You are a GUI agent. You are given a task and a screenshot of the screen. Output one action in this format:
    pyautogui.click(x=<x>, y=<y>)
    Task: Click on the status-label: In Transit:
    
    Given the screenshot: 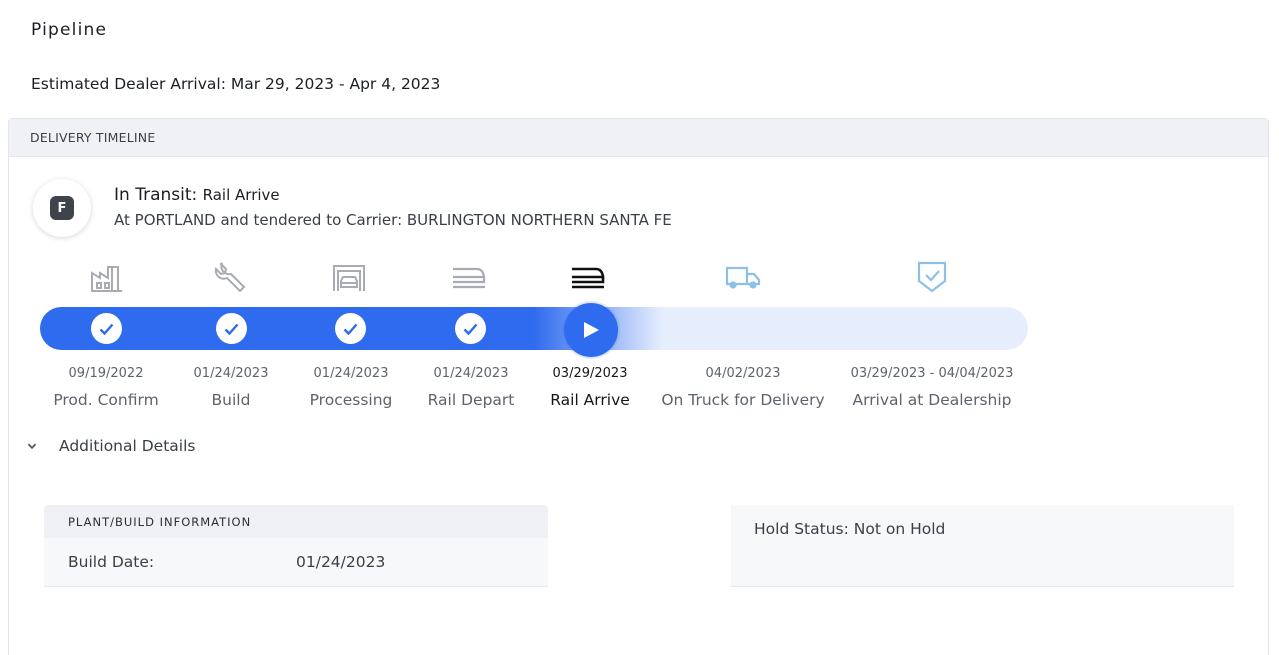 What is the action you would take?
    pyautogui.click(x=156, y=195)
    